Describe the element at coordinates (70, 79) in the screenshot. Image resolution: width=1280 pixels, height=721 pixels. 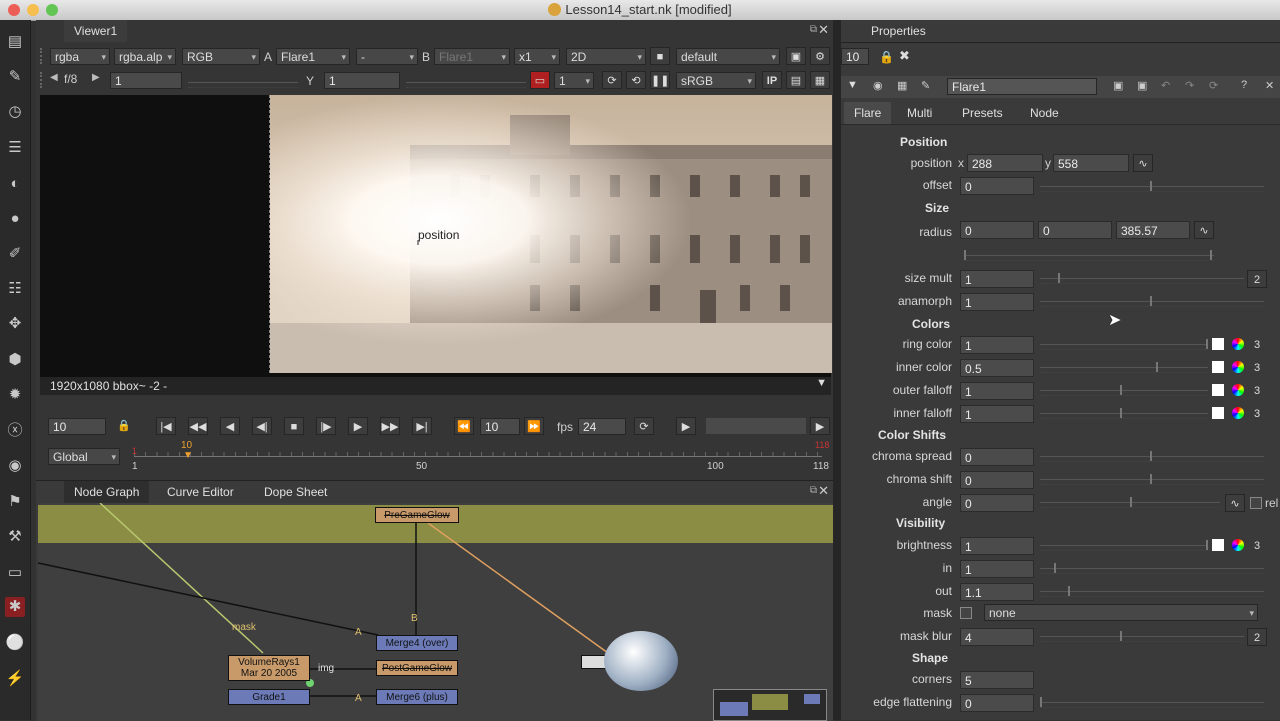
I see `fstop-value: f/8` at that location.